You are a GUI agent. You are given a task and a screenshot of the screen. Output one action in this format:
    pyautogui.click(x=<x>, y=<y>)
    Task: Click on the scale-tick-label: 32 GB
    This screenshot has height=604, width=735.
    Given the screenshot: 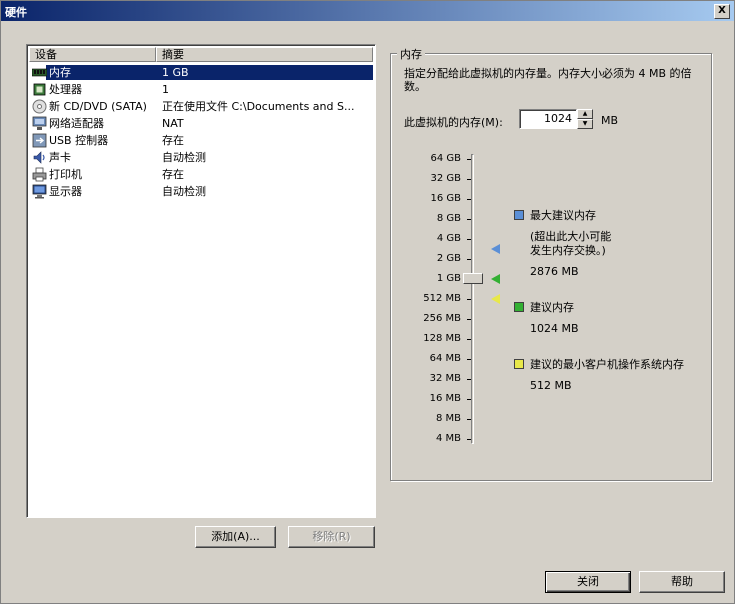 What is the action you would take?
    pyautogui.click(x=445, y=178)
    